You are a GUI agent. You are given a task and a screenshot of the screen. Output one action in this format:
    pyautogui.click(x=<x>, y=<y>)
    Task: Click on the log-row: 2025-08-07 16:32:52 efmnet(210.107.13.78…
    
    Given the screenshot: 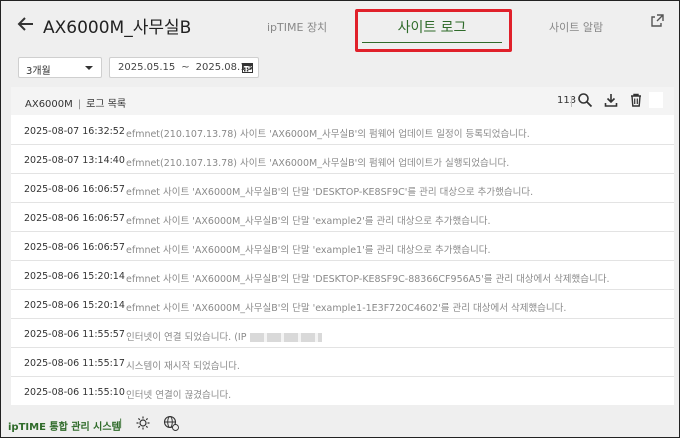 What is the action you would take?
    pyautogui.click(x=342, y=130)
    